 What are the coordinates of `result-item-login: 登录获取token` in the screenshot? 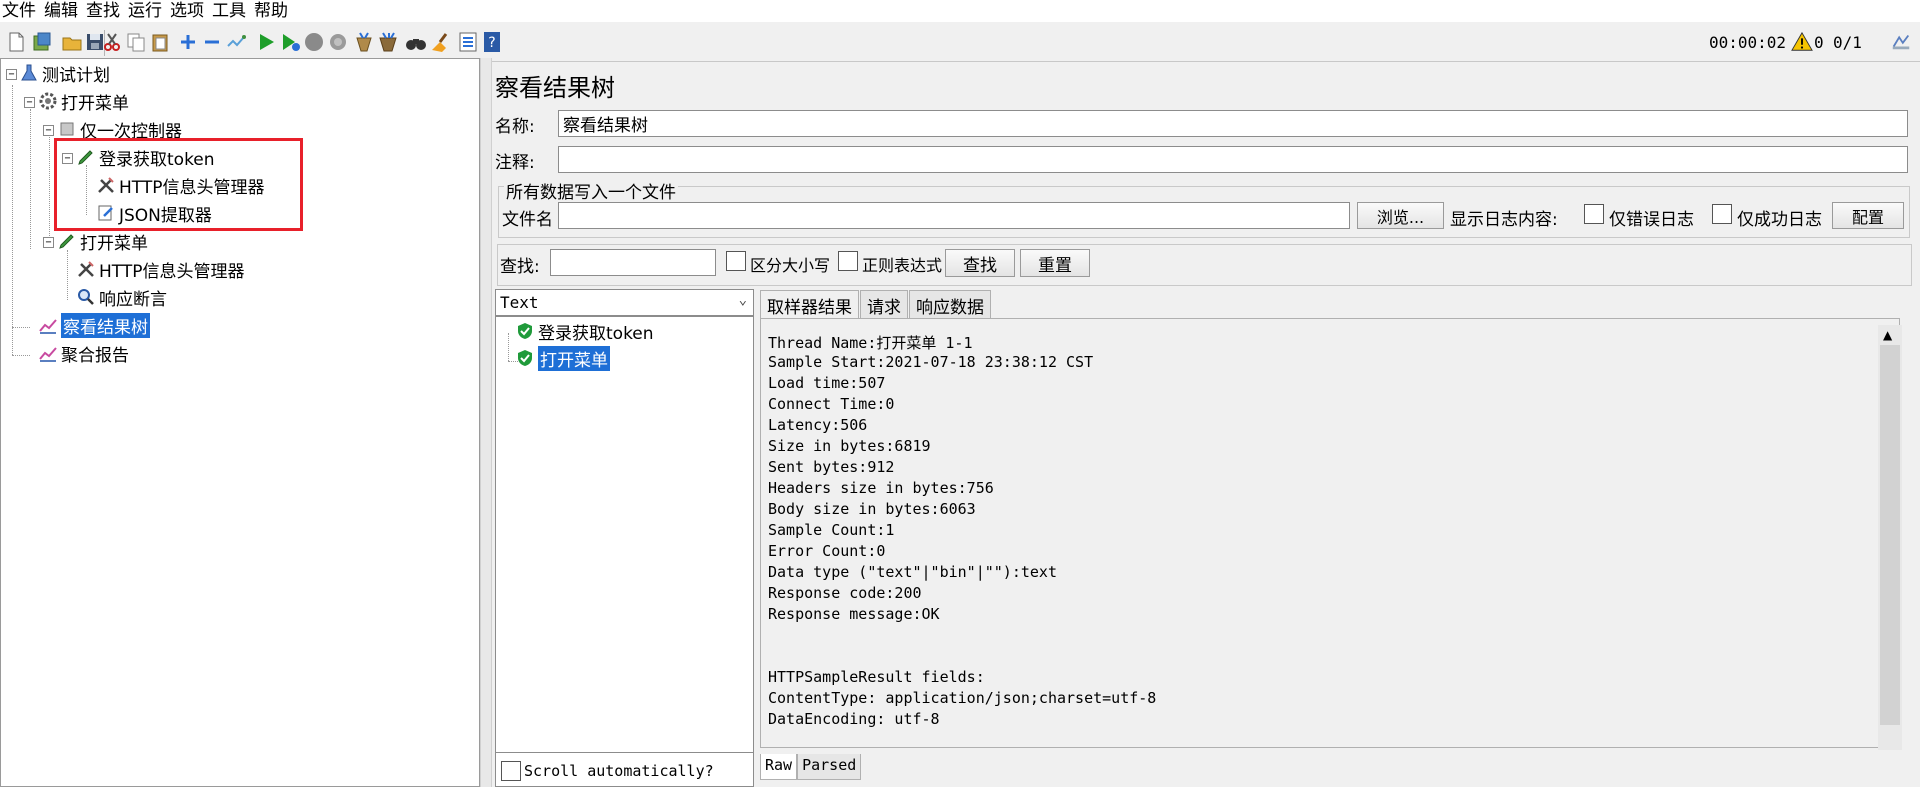 It's located at (584, 331).